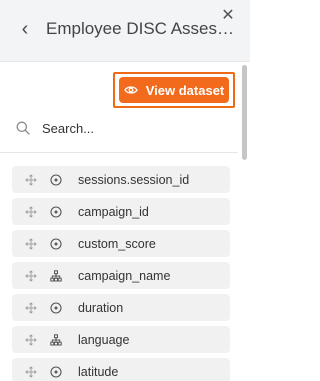 The height and width of the screenshot is (381, 320). I want to click on field-item: custom_score, so click(121, 243).